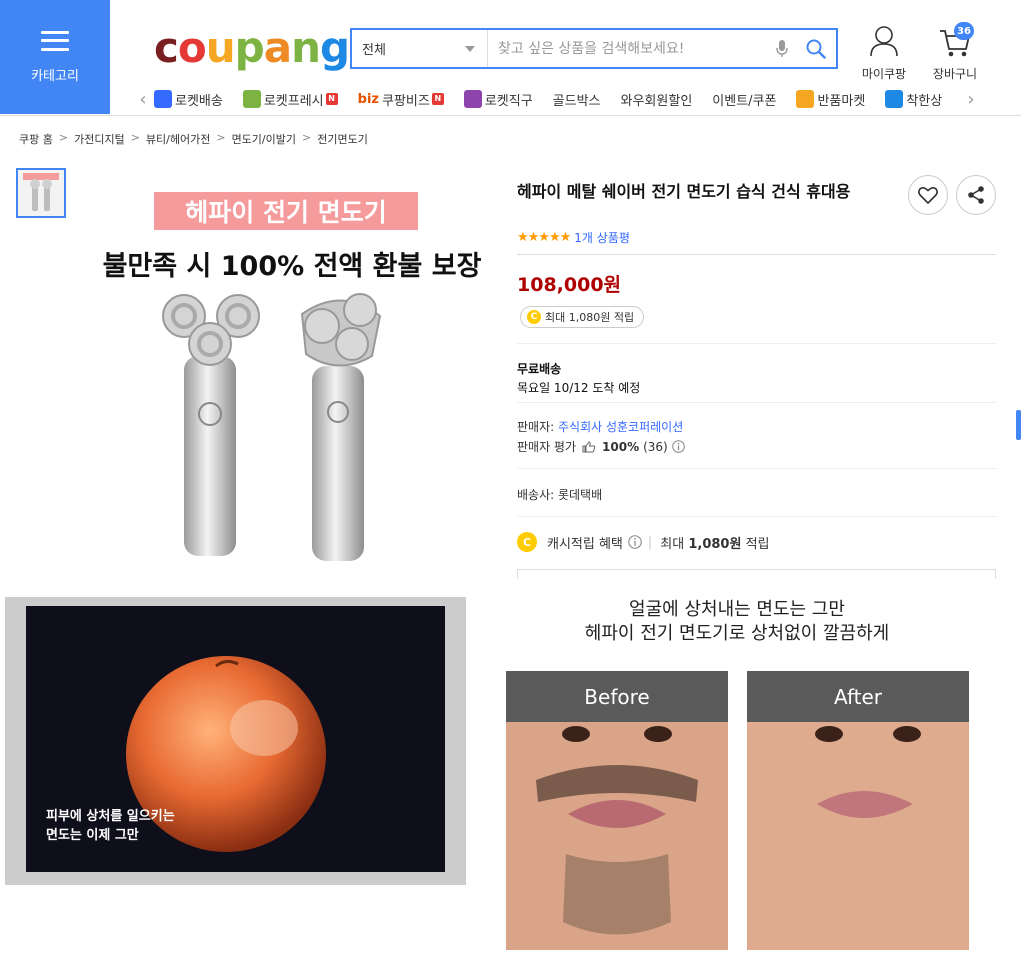 The width and height of the screenshot is (1021, 969). I want to click on nav-next-arrow: ›, so click(971, 99).